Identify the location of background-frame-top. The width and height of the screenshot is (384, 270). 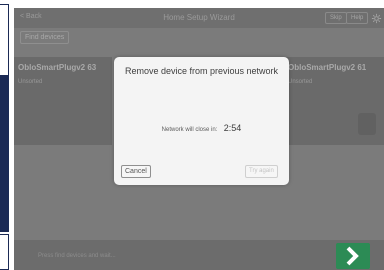
(4, 40).